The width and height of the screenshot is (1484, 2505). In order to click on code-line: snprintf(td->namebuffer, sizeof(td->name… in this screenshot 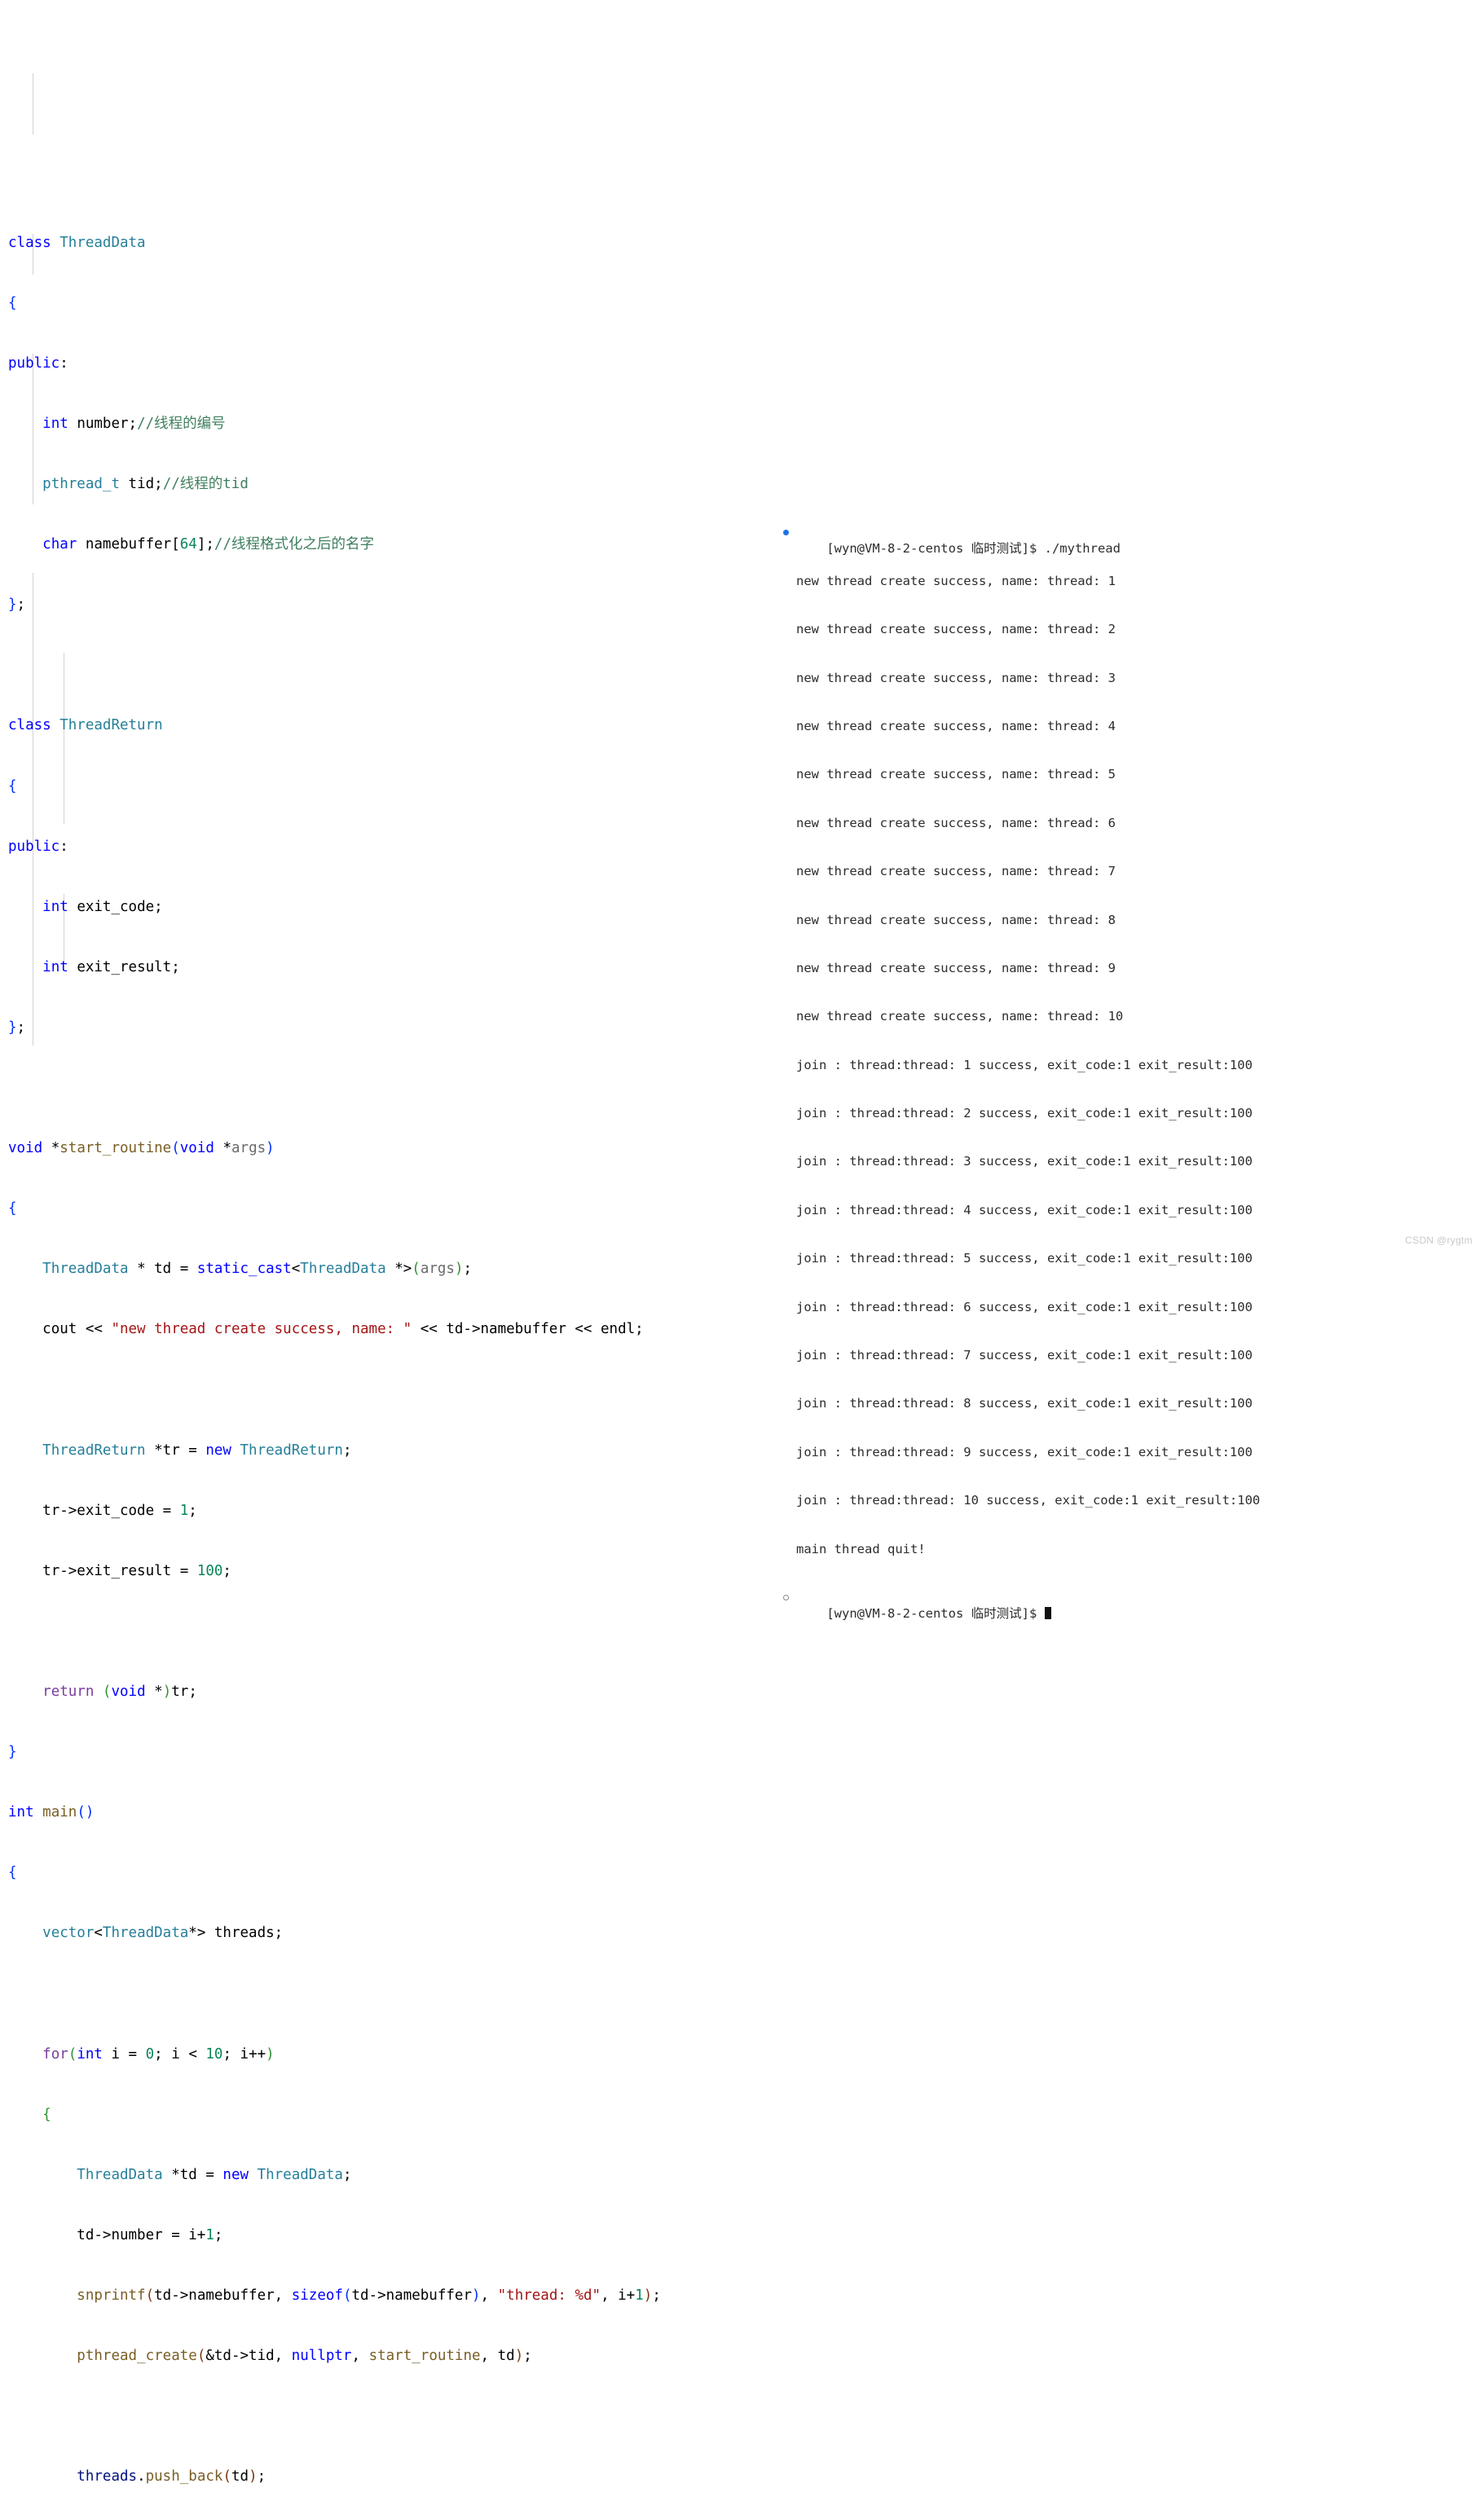, I will do `click(369, 2295)`.